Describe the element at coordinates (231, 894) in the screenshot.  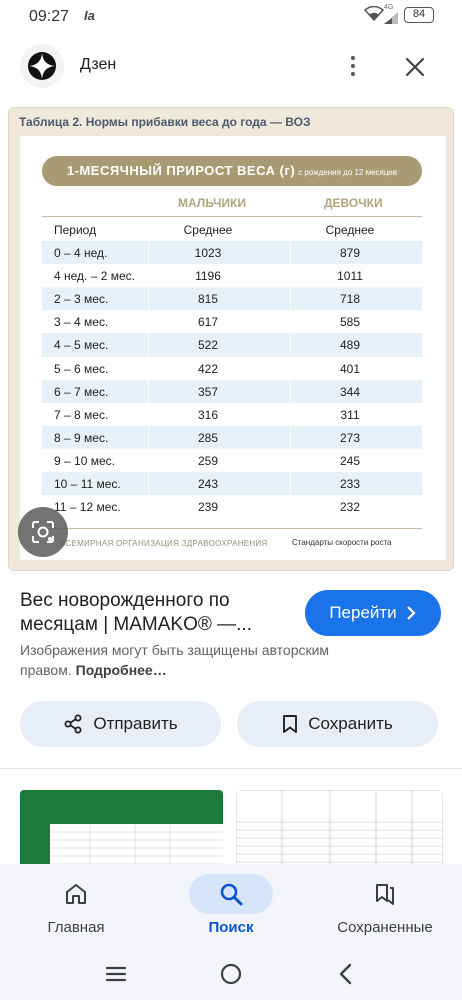
I see `search-icon` at that location.